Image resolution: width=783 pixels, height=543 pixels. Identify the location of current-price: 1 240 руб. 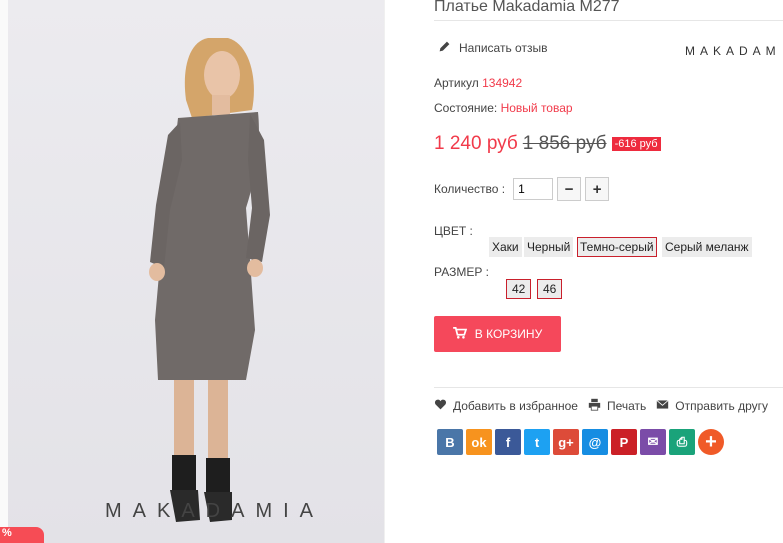
(476, 143).